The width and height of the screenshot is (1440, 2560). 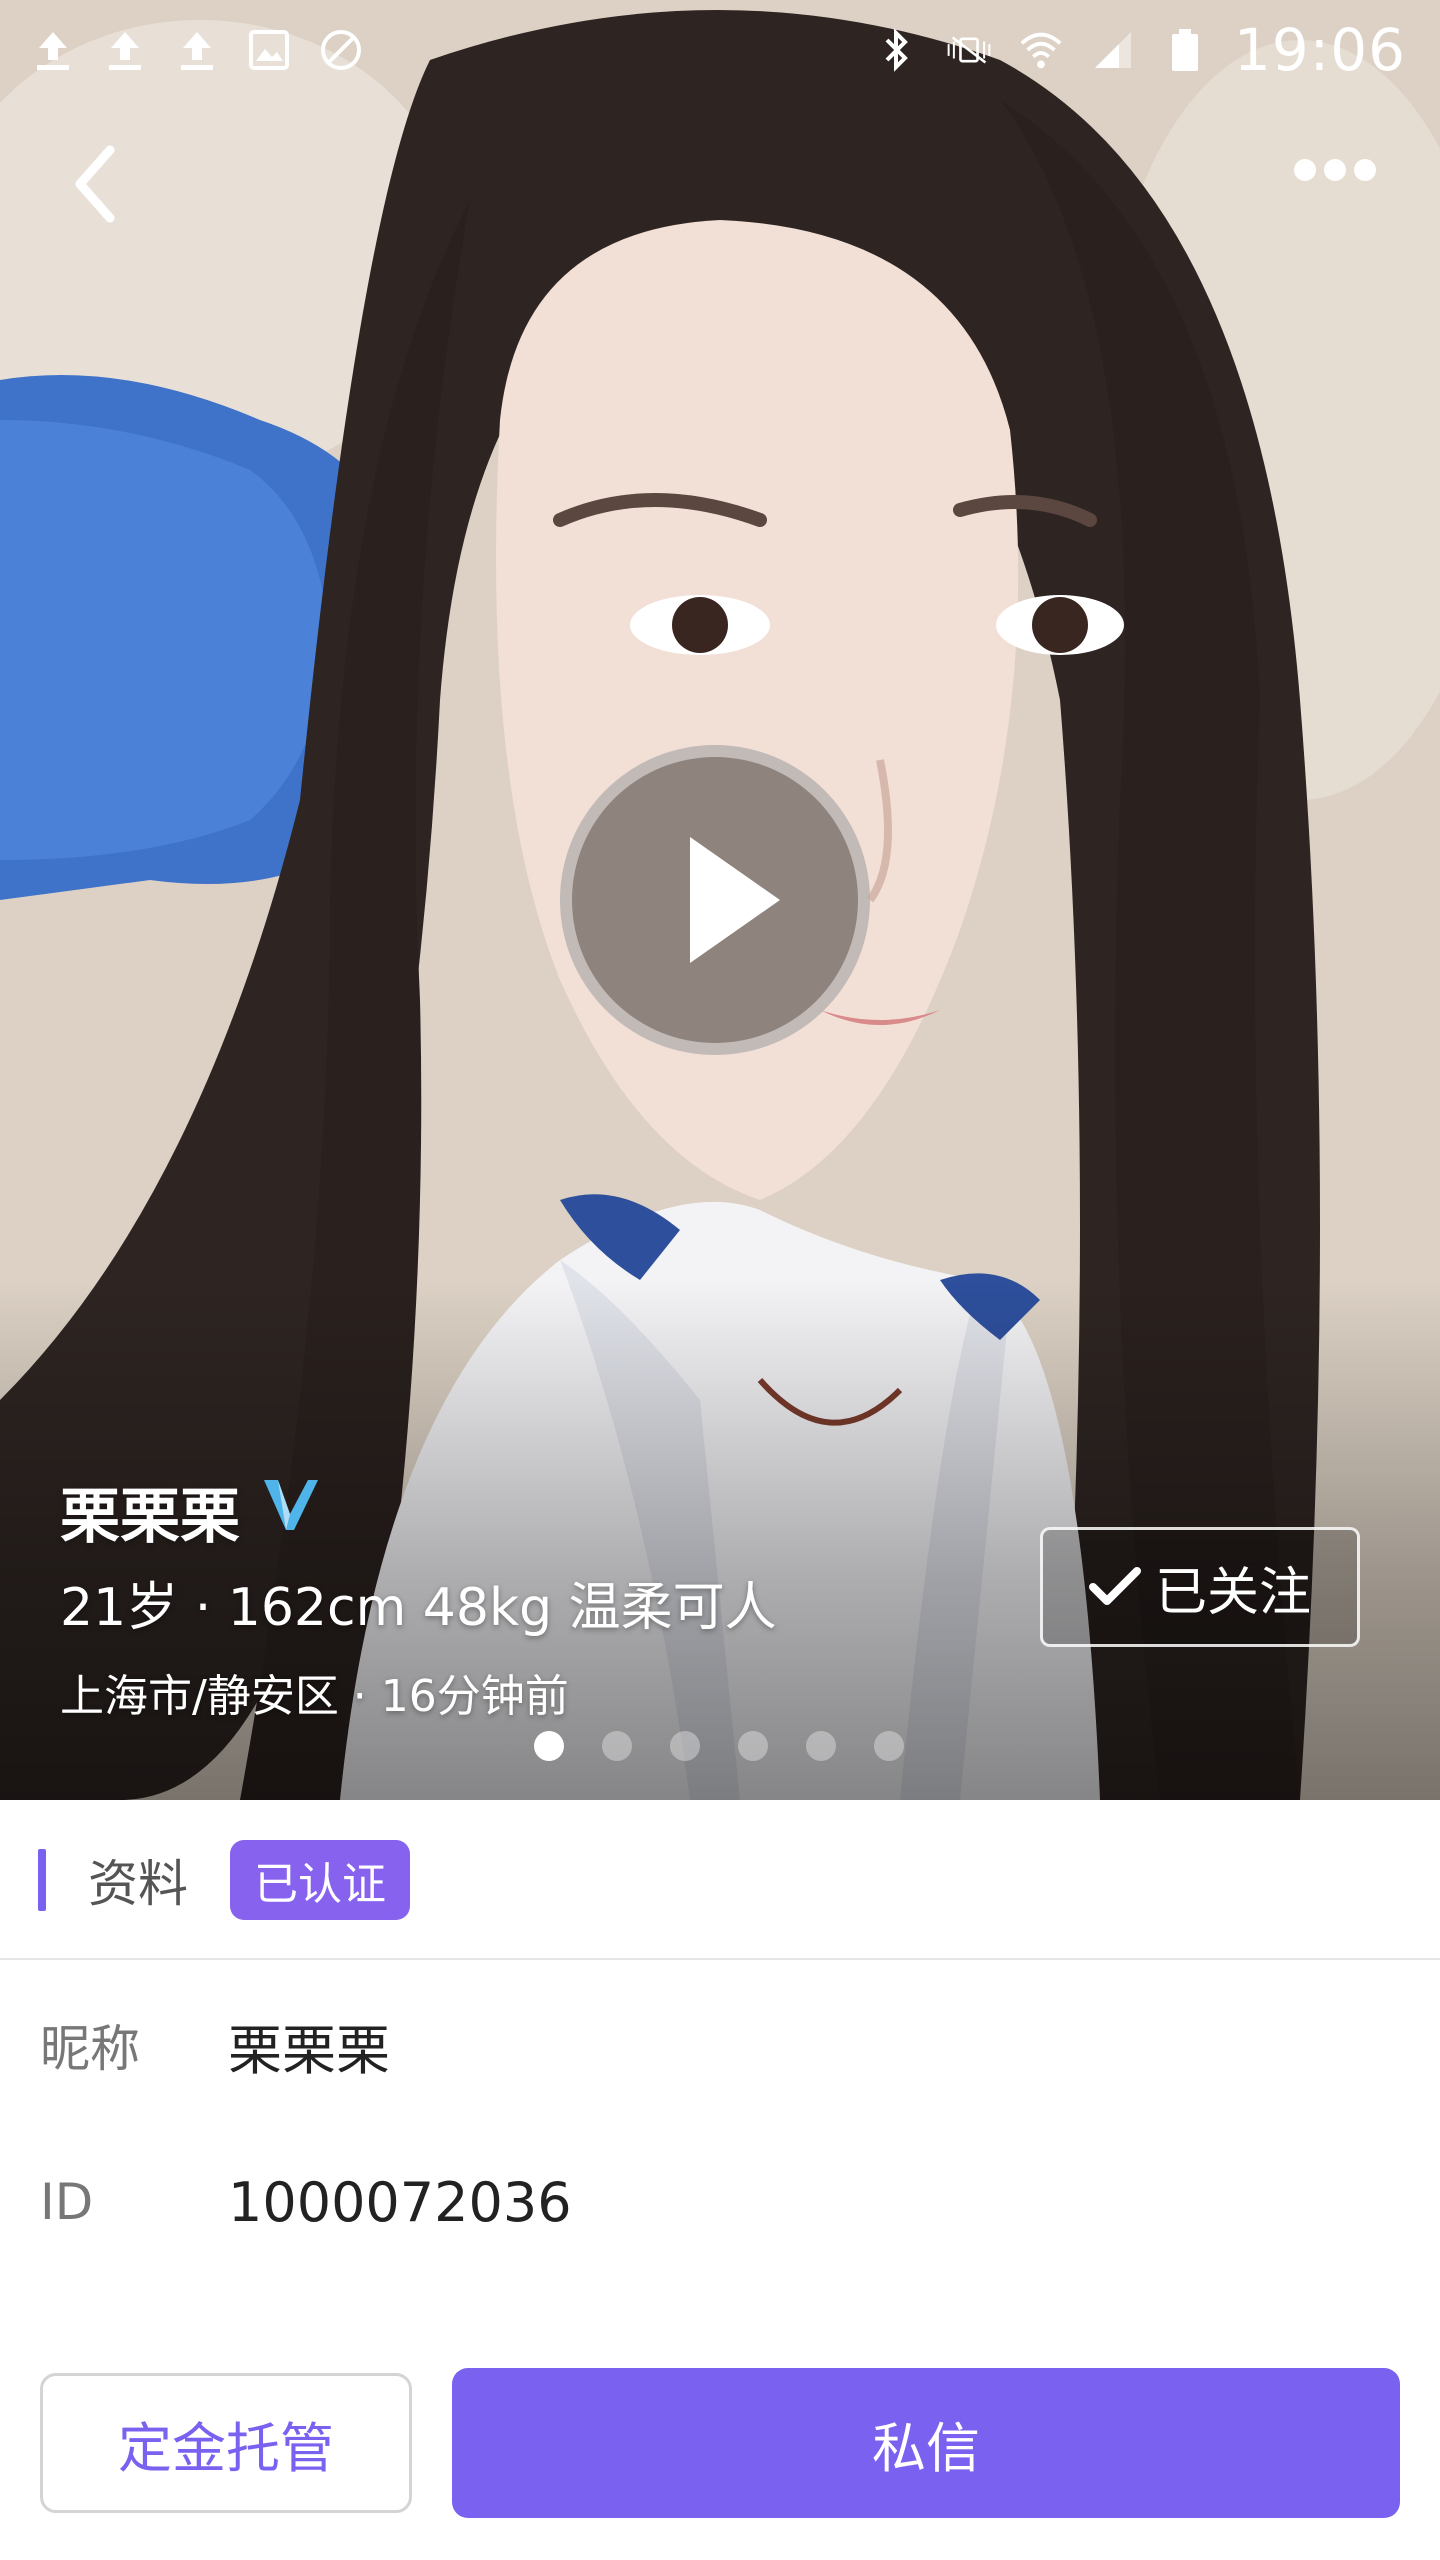 I want to click on info-section-header: 资料 已认证, so click(x=720, y=1880).